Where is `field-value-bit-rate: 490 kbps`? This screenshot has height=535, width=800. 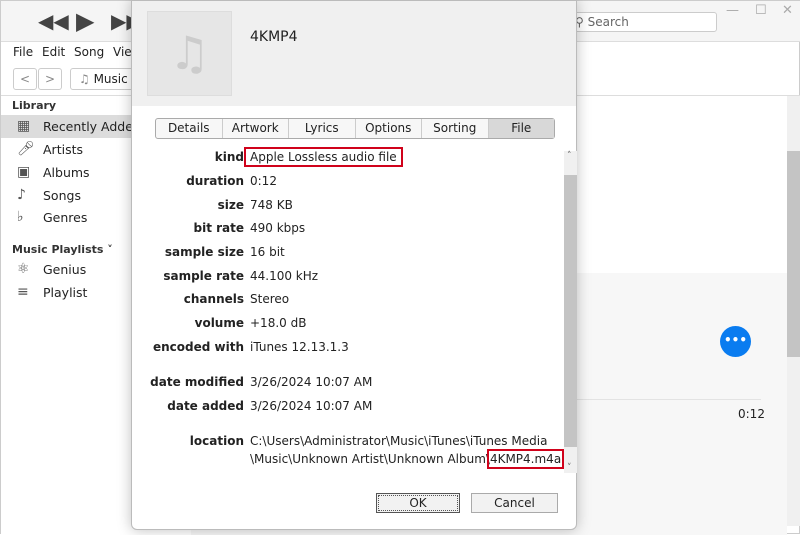
field-value-bit-rate: 490 kbps is located at coordinates (278, 228).